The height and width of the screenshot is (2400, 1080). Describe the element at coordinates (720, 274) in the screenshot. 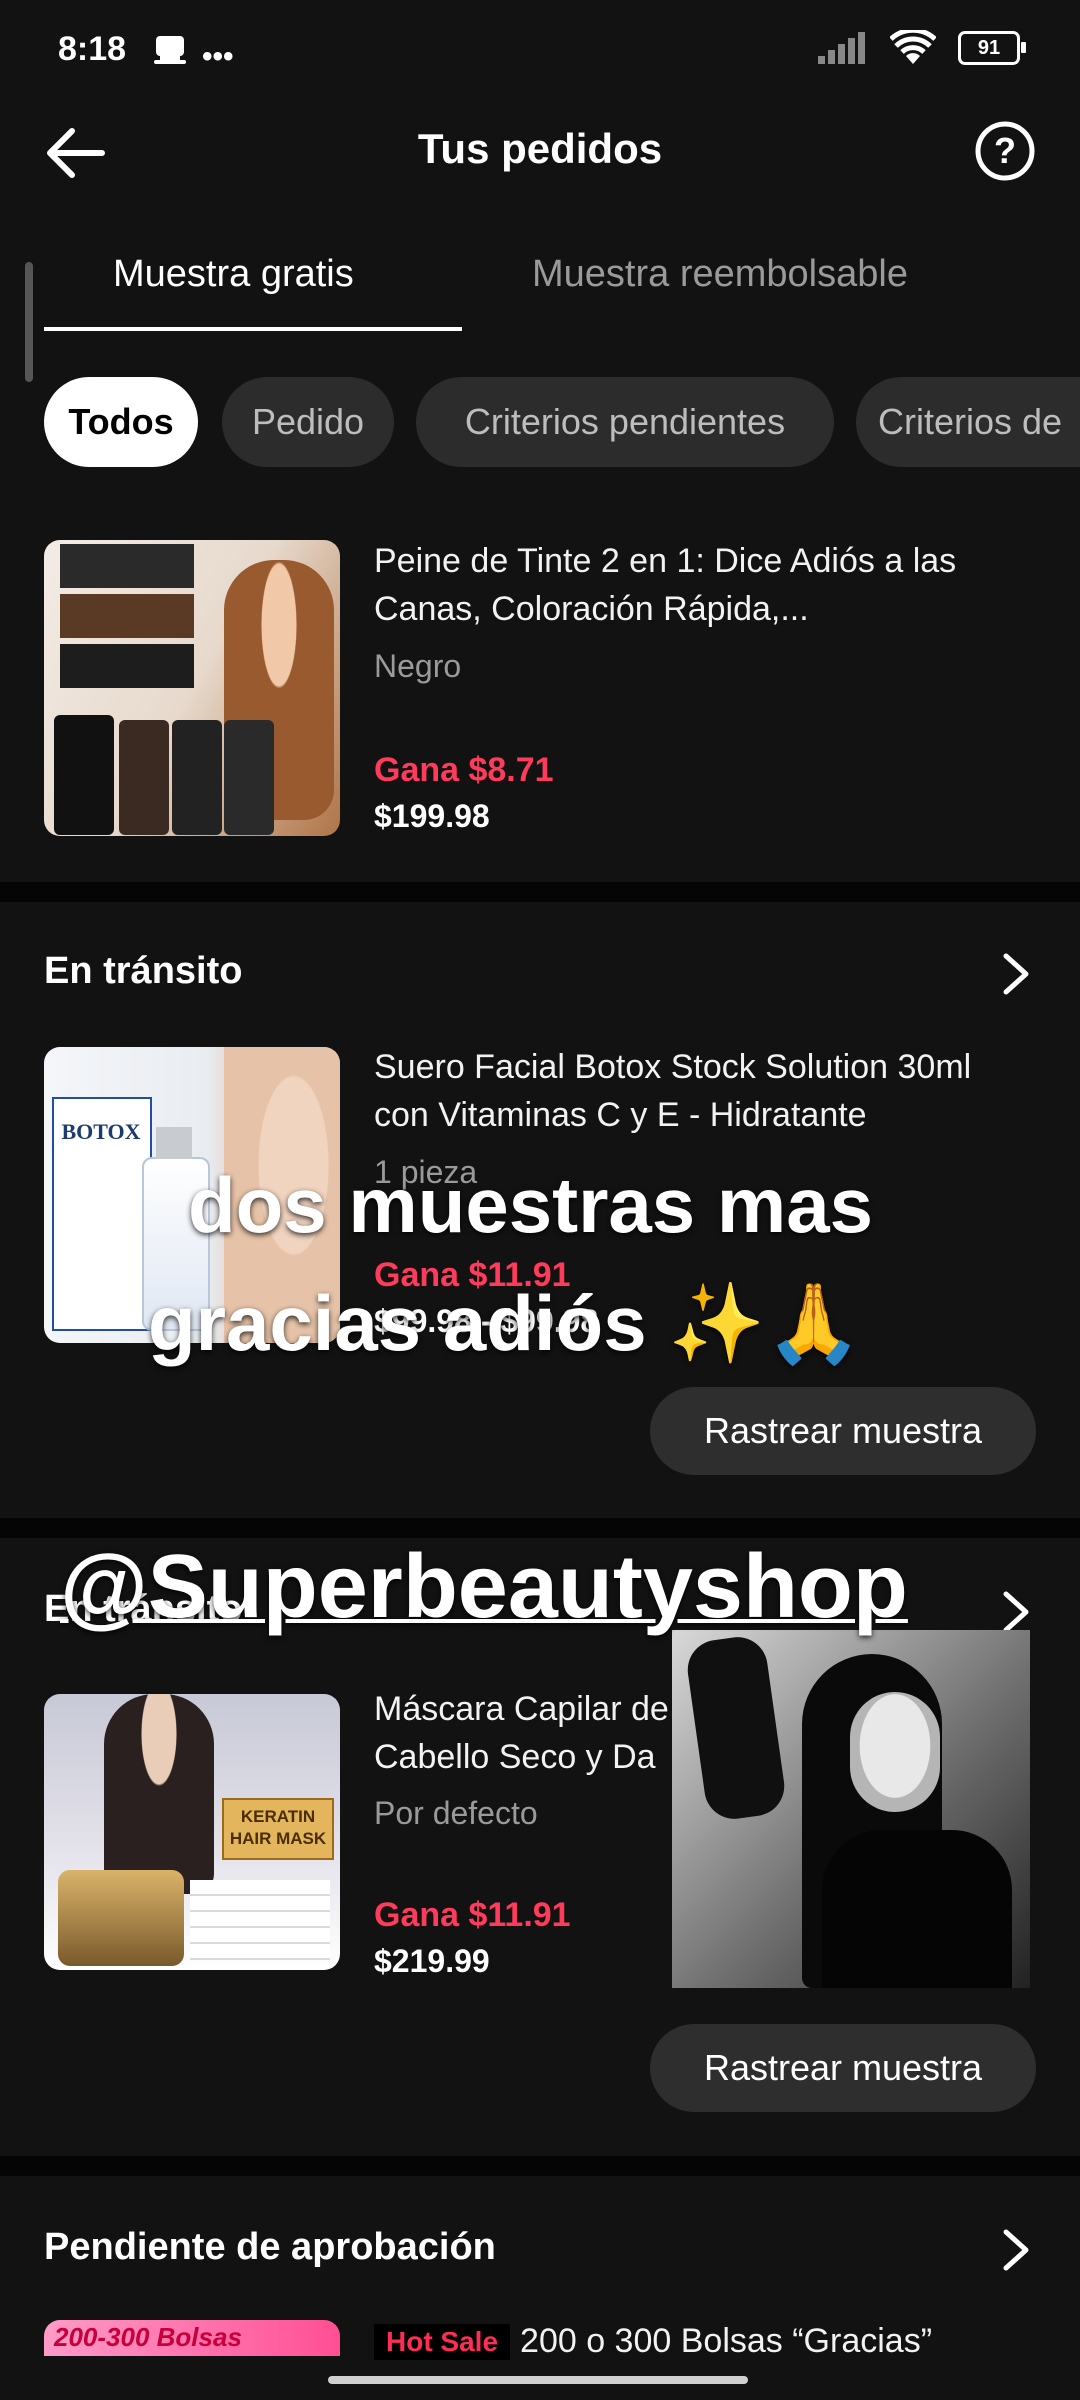

I see `tab-muestra-reembolsable: Muestra reembolsable` at that location.